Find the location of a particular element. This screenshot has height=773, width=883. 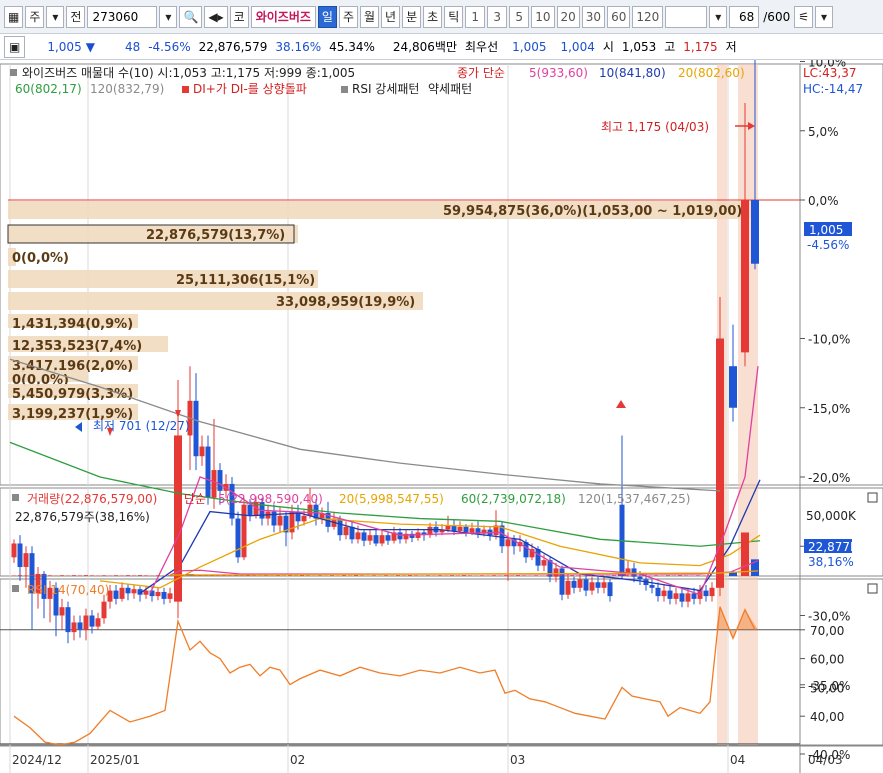

tab-second: 초 is located at coordinates (433, 16).